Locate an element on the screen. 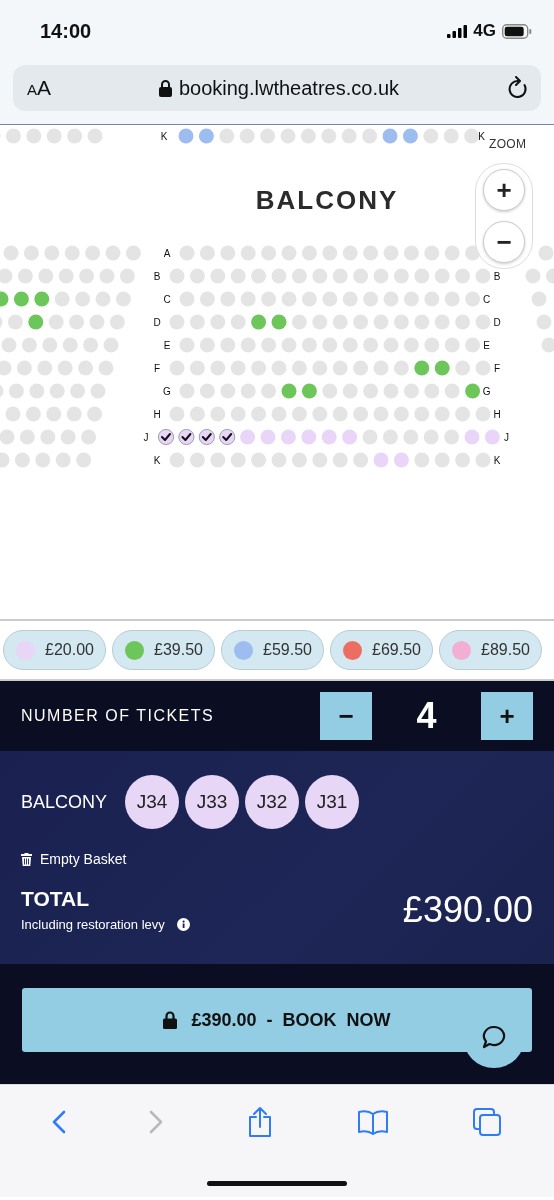 The height and width of the screenshot is (1200, 554). url-text: booking.lwtheatres.co.uk is located at coordinates (289, 88).